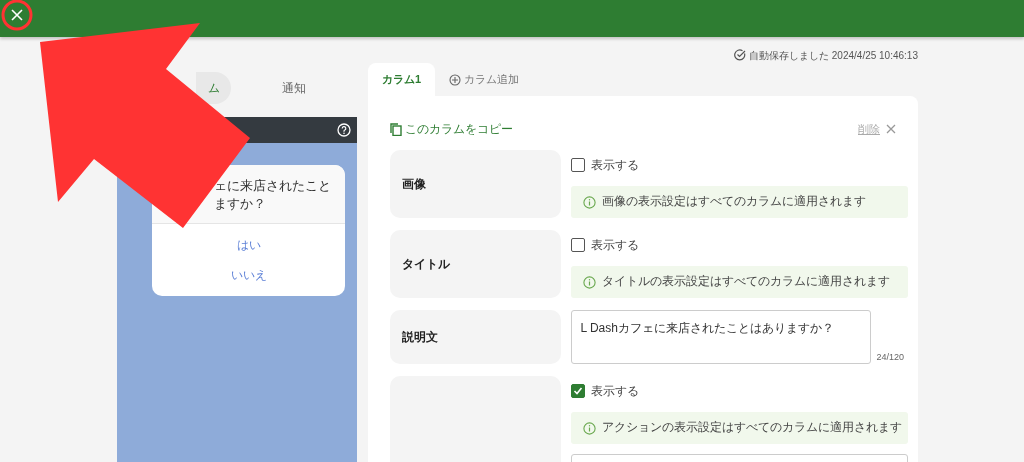 Image resolution: width=1024 pixels, height=462 pixels. What do you see at coordinates (739, 282) in the screenshot?
I see `info-note: タイトルの表示設定はすべてのカラムに適用されます` at bounding box center [739, 282].